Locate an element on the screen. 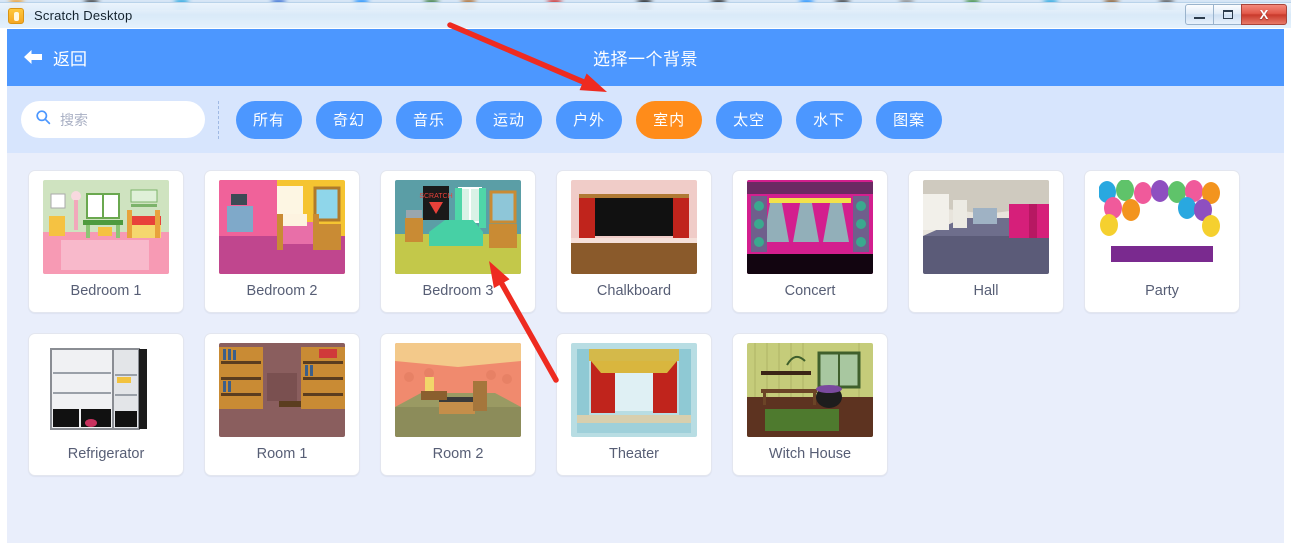 This screenshot has width=1291, height=550. tab-4: 户外 is located at coordinates (589, 119).